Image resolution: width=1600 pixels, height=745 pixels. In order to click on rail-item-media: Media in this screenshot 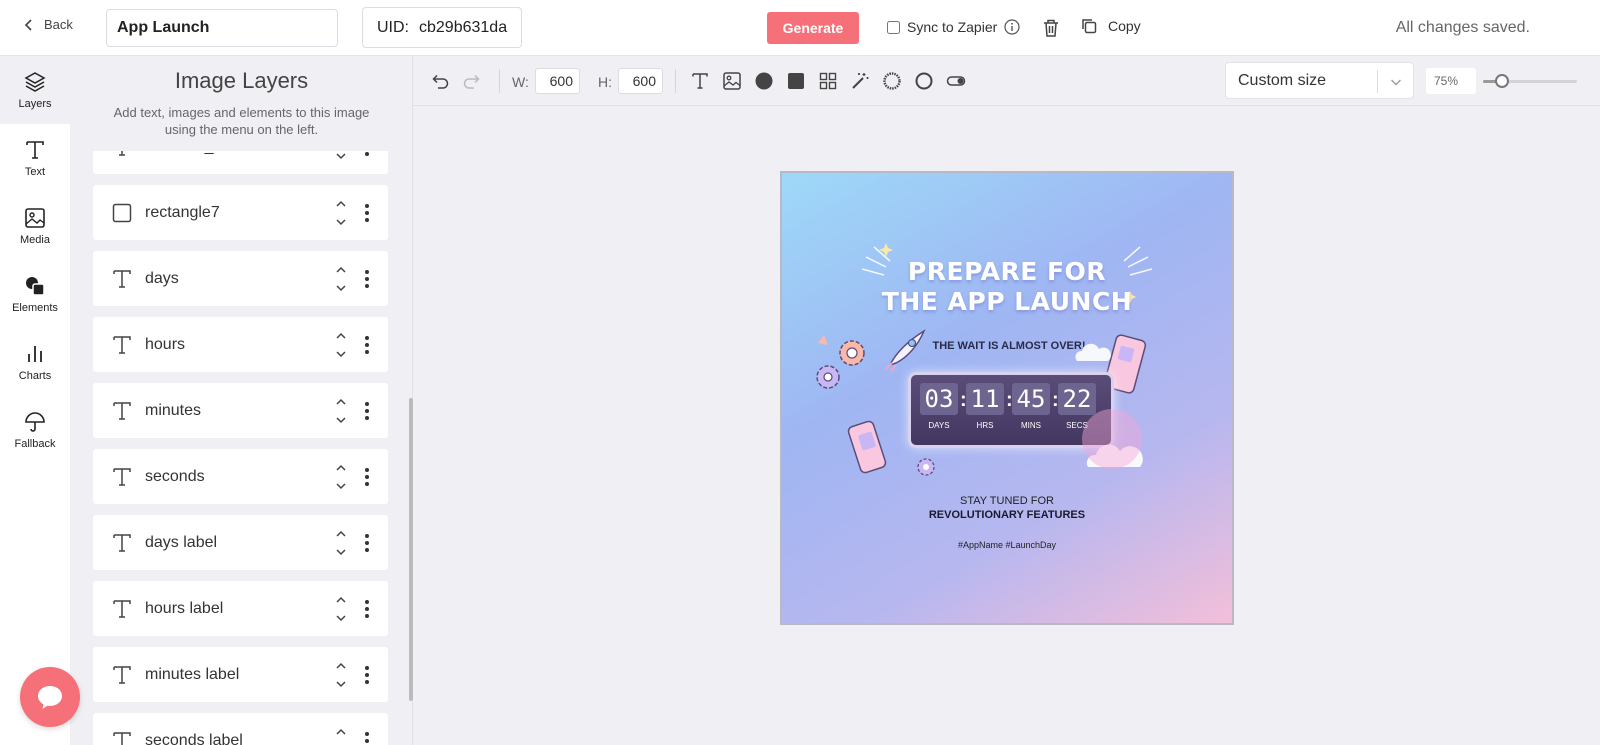, I will do `click(35, 226)`.